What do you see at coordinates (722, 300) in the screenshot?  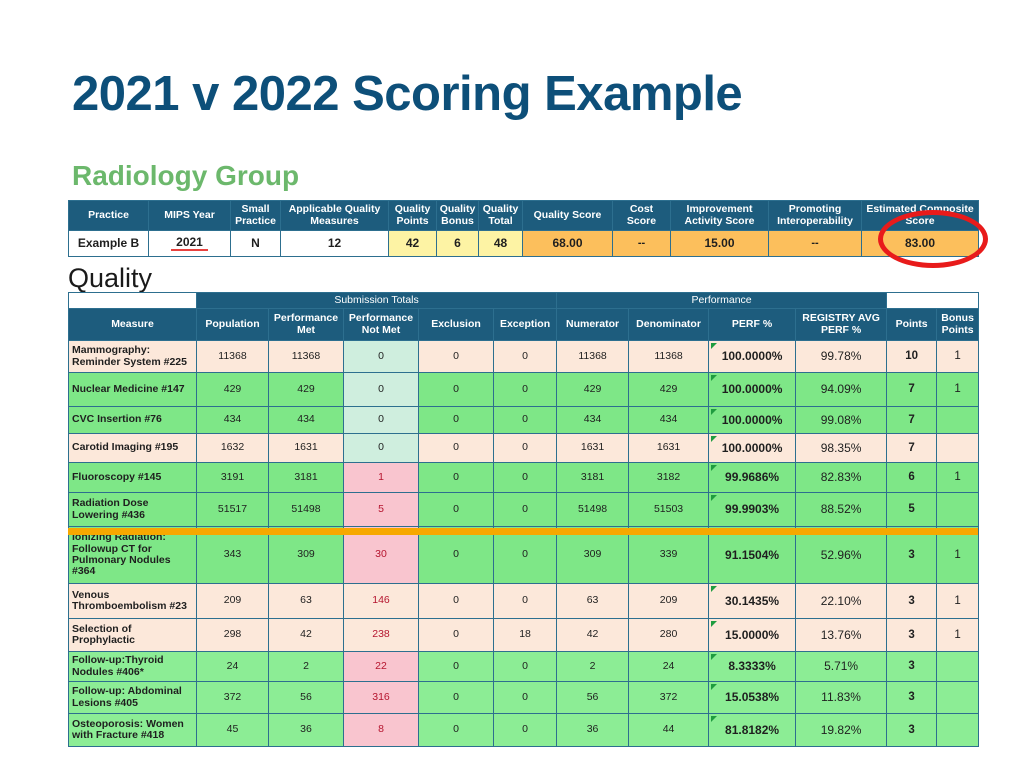 I see `group-header-performance: Performance` at bounding box center [722, 300].